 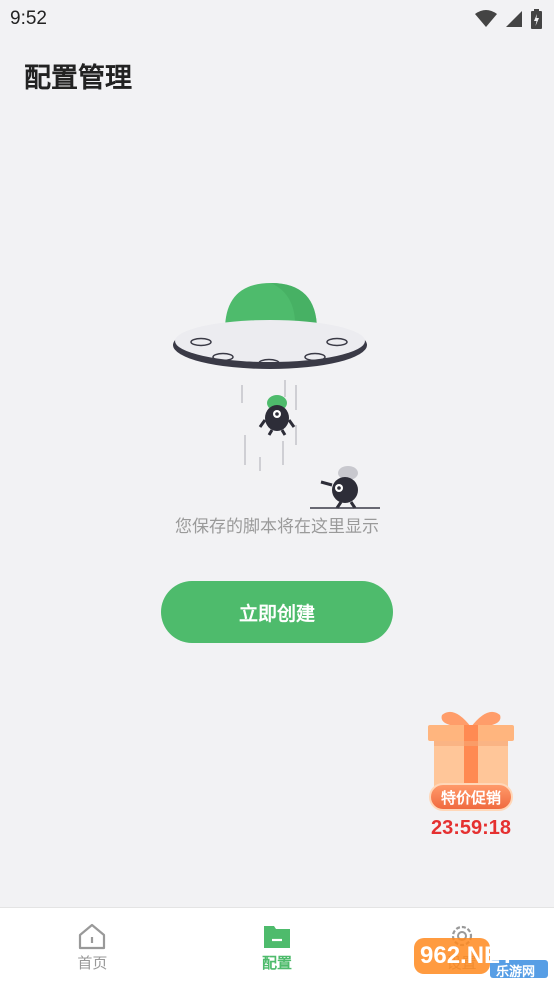 I want to click on signal-icon, so click(x=514, y=19).